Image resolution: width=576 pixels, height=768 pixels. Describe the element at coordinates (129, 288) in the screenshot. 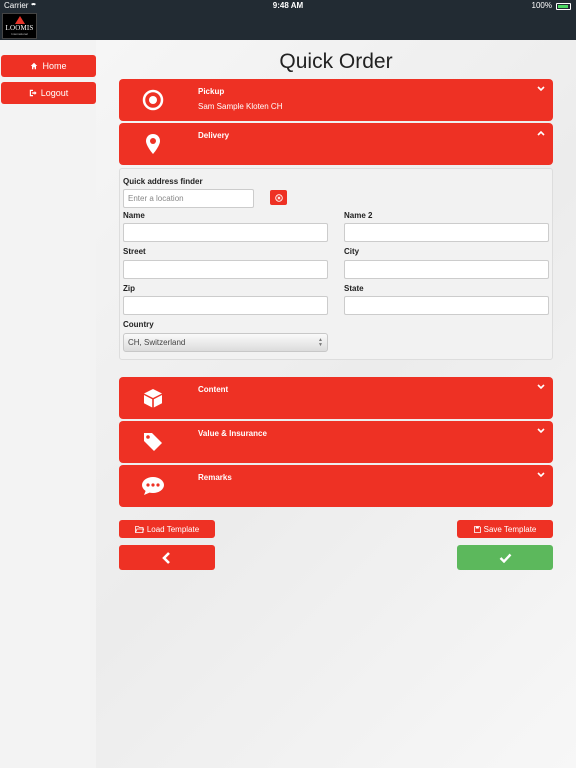

I see `zip-label: Zip` at that location.